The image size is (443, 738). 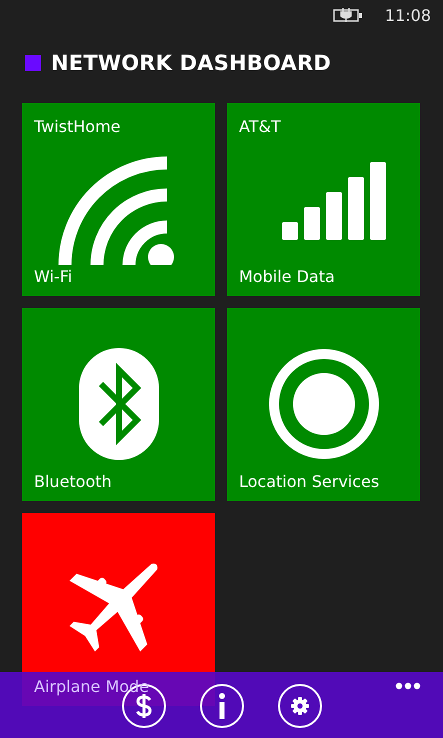 I want to click on tile: Bluetooth, so click(x=118, y=404).